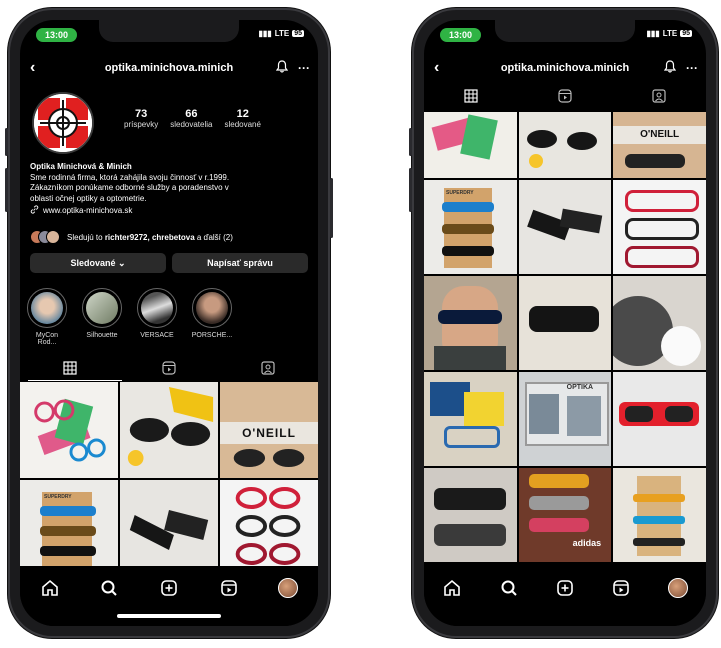 Image resolution: width=721 pixels, height=648 pixels. Describe the element at coordinates (57, 35) in the screenshot. I see `status-time: 13:00` at that location.